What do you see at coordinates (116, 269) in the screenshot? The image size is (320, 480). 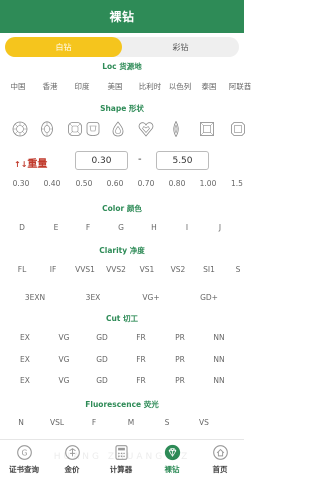 I see `clarity-option: VVS2` at bounding box center [116, 269].